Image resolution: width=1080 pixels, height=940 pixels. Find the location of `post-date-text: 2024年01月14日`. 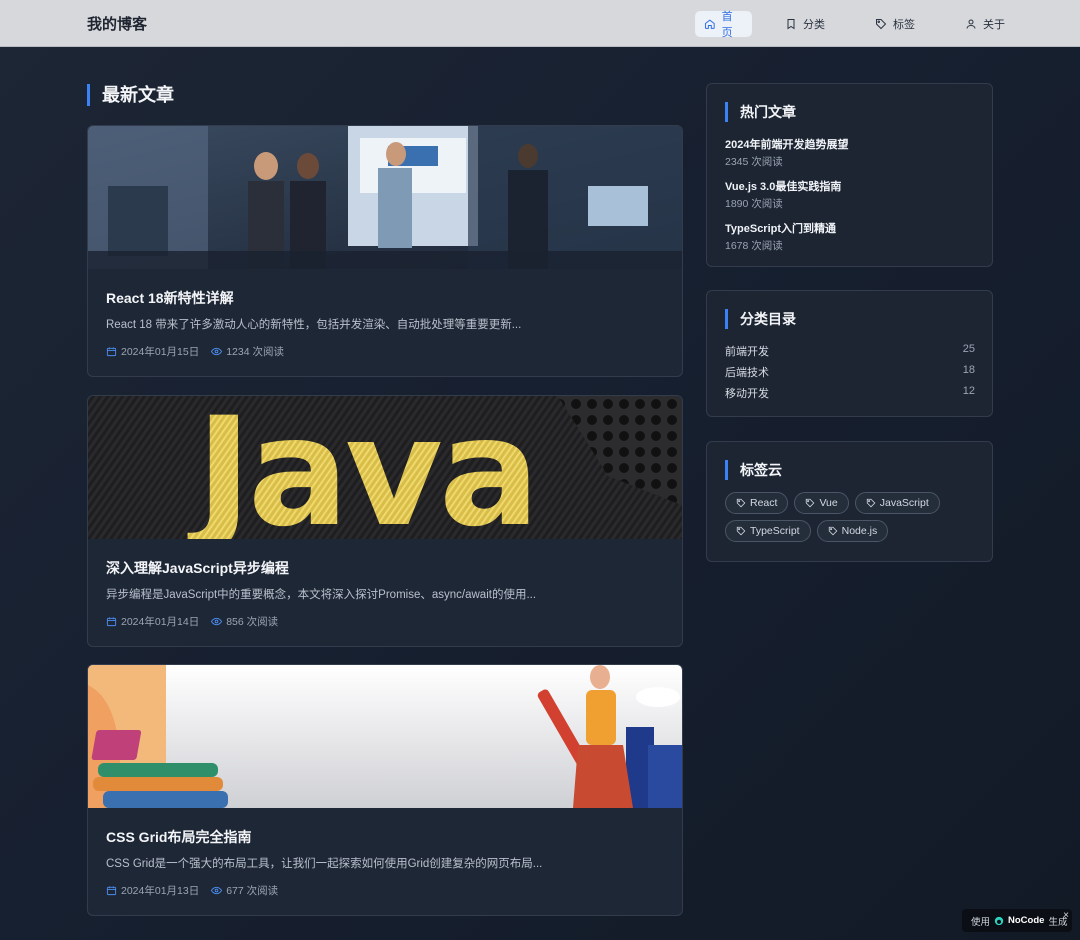

post-date-text: 2024年01月14日 is located at coordinates (160, 622).